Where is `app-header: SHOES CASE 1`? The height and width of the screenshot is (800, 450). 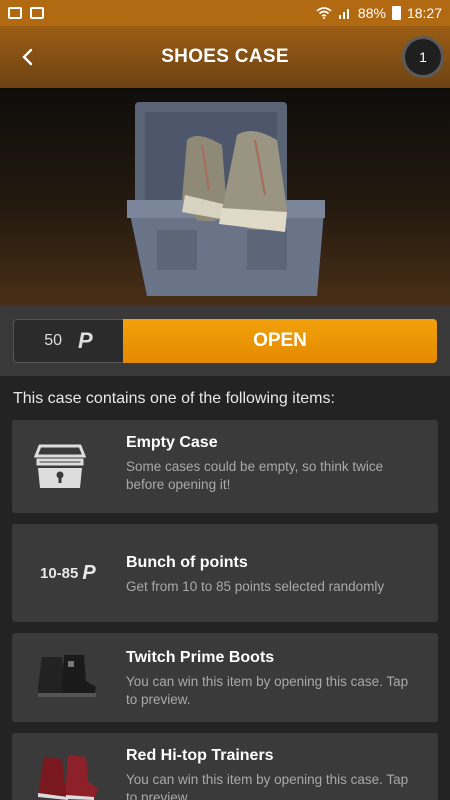
app-header: SHOES CASE 1 is located at coordinates (225, 57).